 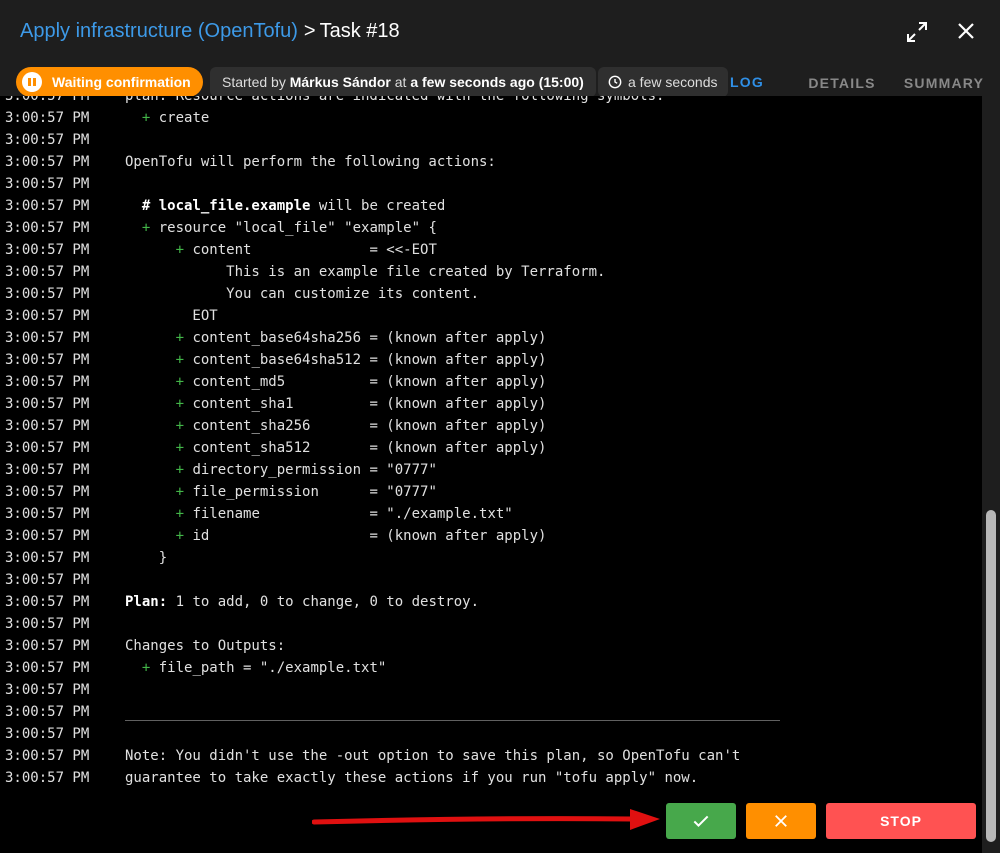 I want to click on log-text: + id = (known after apply), so click(x=336, y=536).